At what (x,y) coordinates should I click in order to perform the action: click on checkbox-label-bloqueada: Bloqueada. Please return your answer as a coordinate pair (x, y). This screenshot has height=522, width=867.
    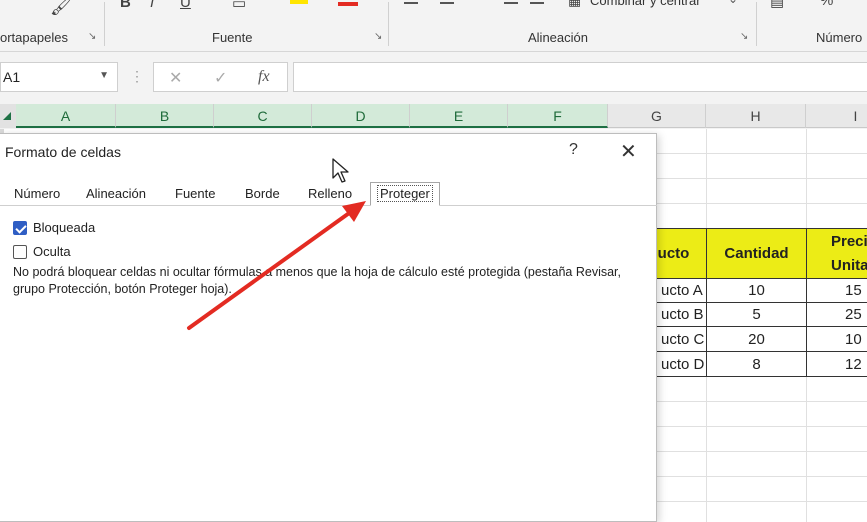
    Looking at the image, I should click on (64, 227).